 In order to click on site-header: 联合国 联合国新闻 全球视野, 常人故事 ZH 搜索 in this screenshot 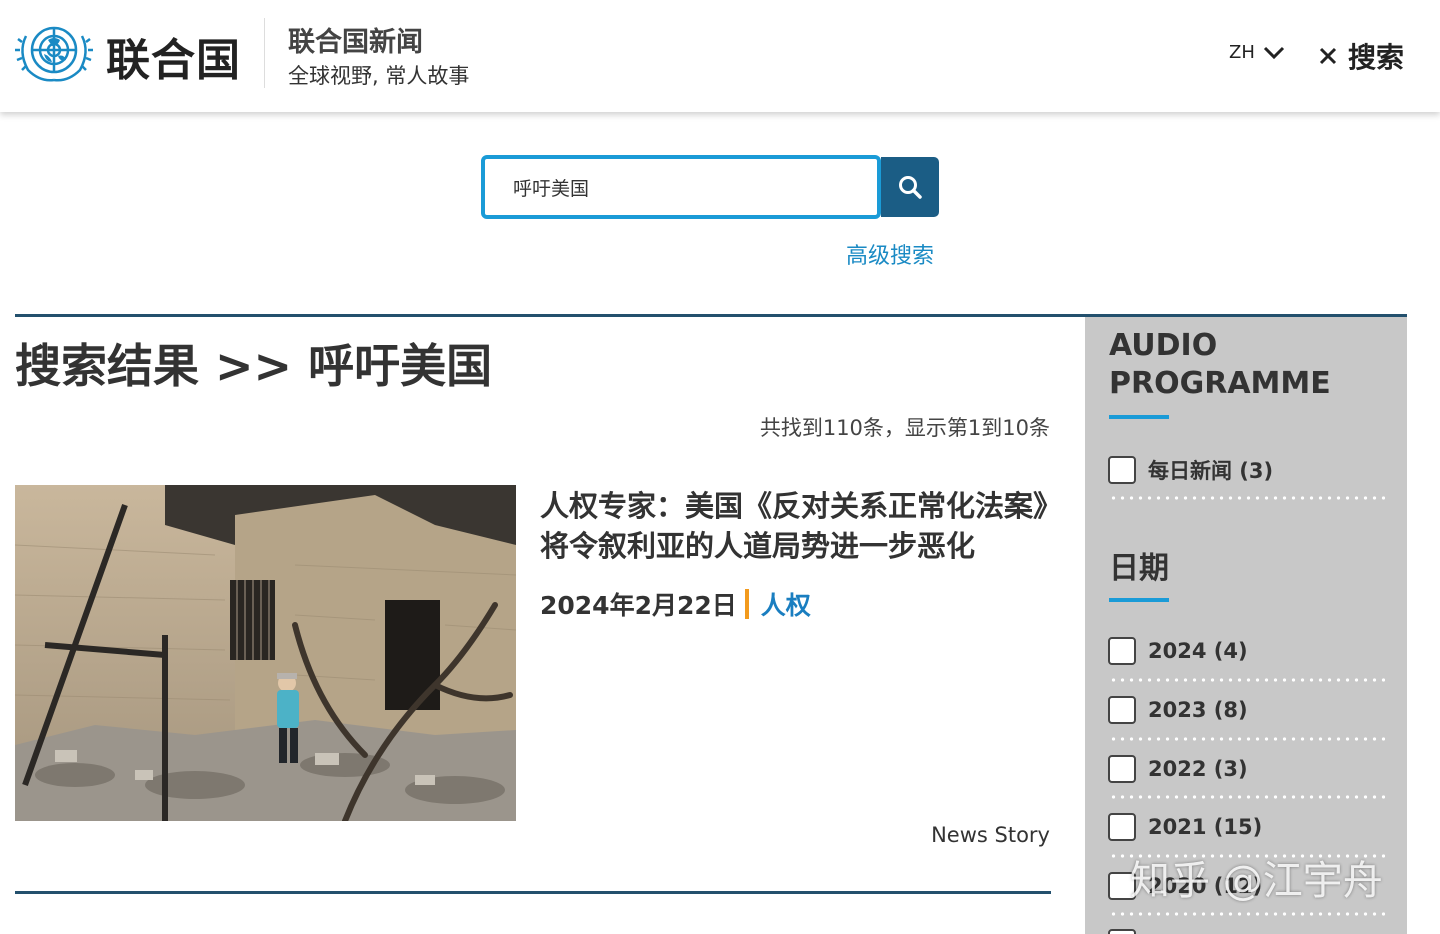, I will do `click(720, 56)`.